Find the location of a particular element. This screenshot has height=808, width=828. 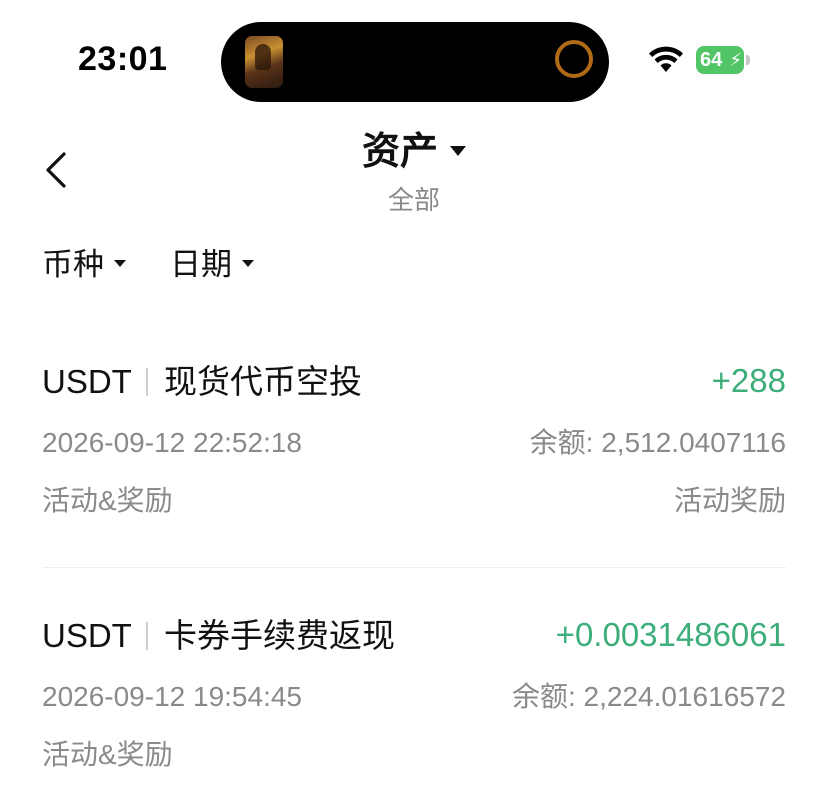

now-playing-artwork is located at coordinates (264, 62).